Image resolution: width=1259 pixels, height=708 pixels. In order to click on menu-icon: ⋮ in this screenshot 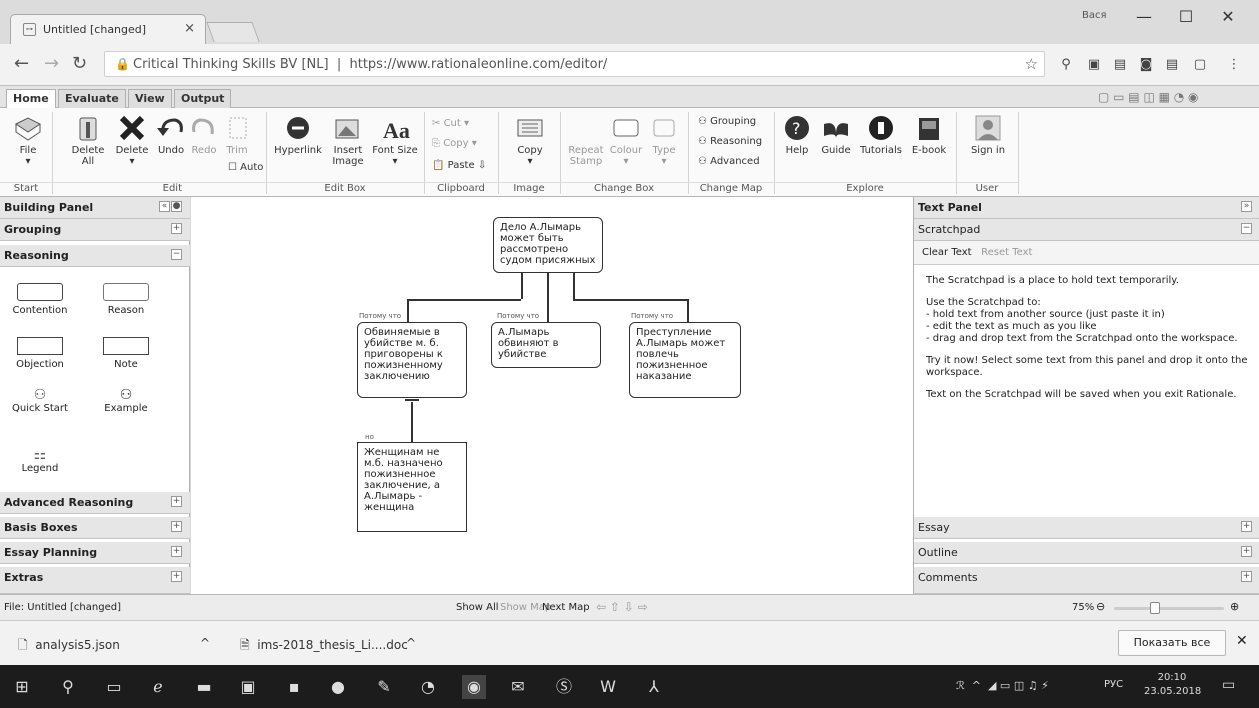, I will do `click(1234, 65)`.